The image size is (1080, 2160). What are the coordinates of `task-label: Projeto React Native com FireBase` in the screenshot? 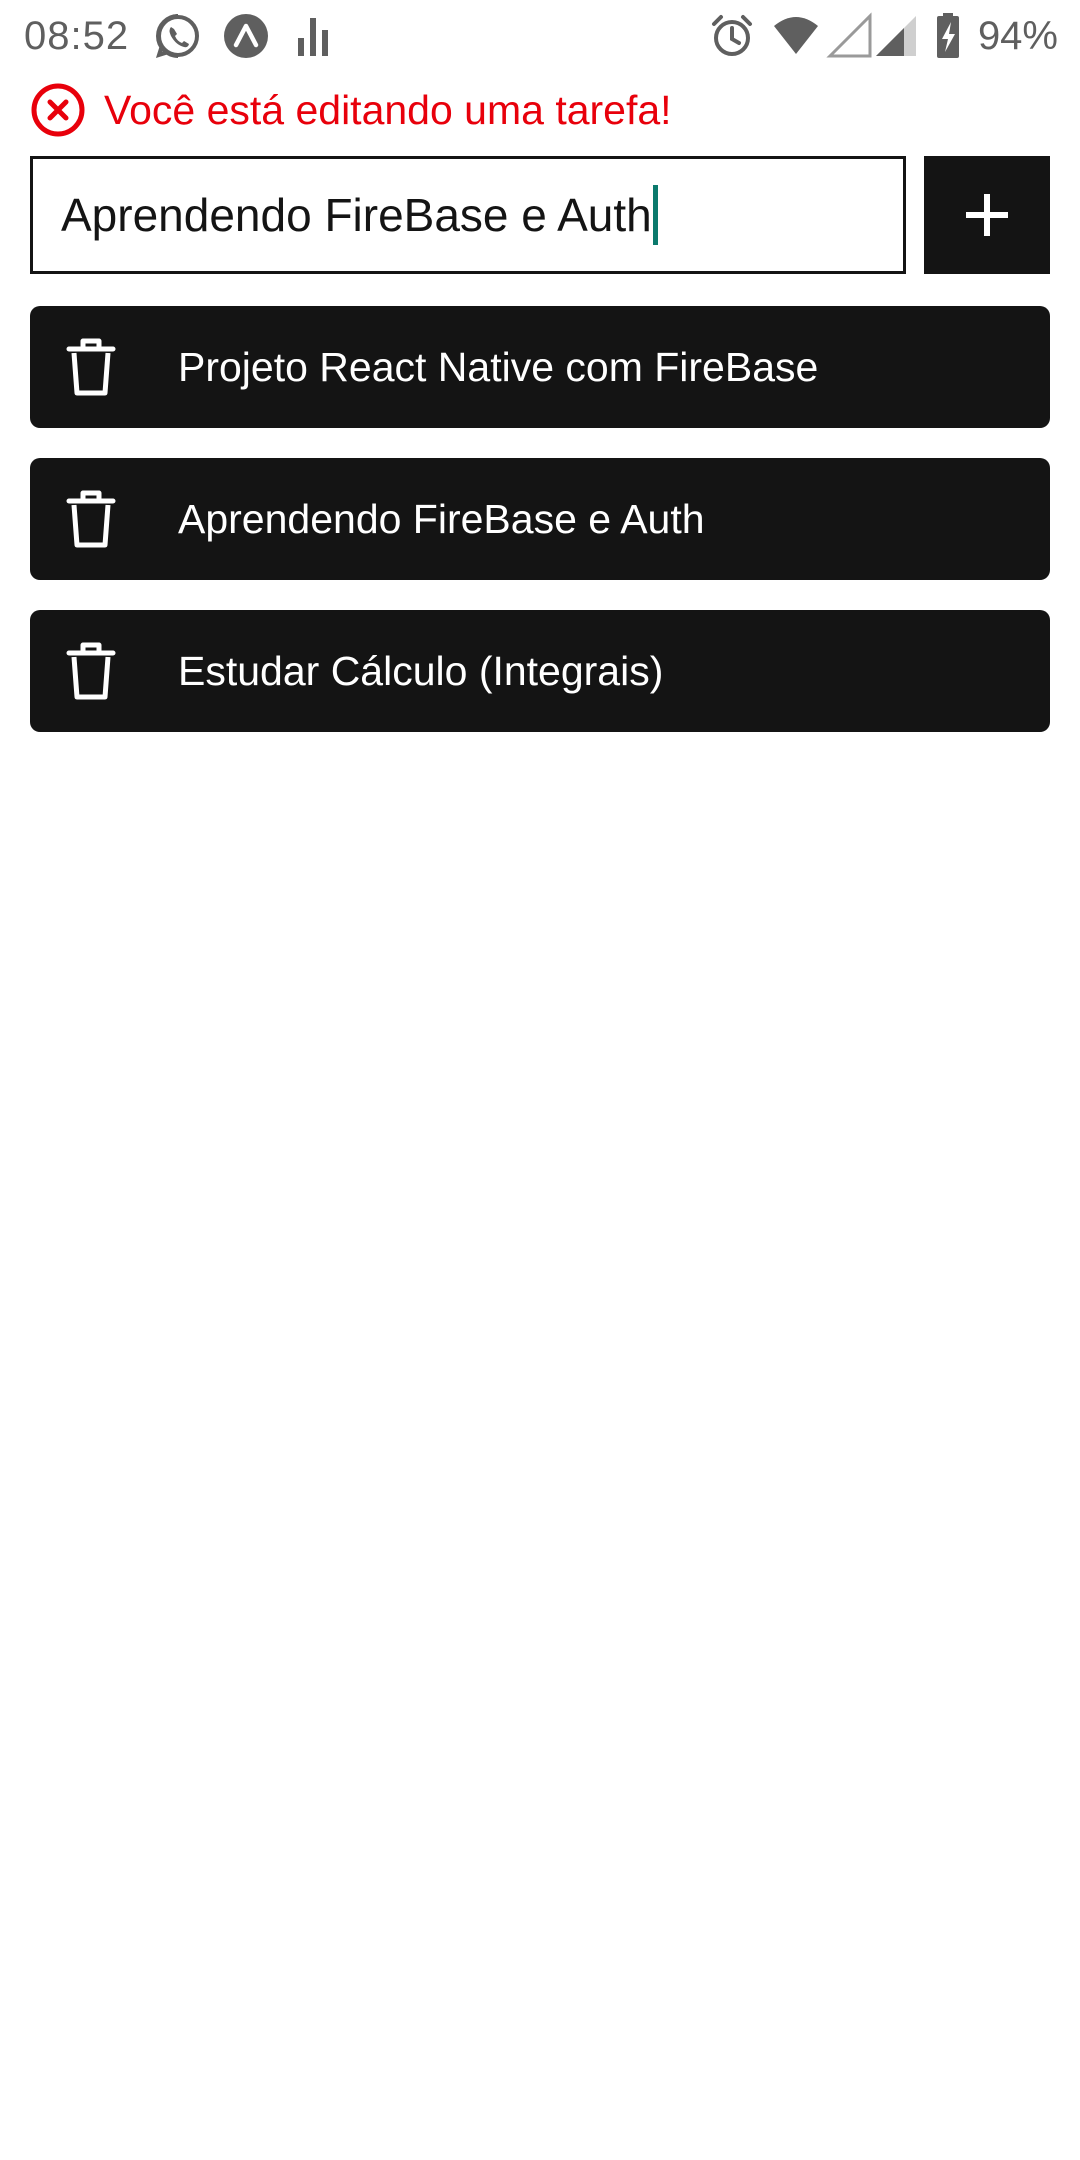 It's located at (498, 367).